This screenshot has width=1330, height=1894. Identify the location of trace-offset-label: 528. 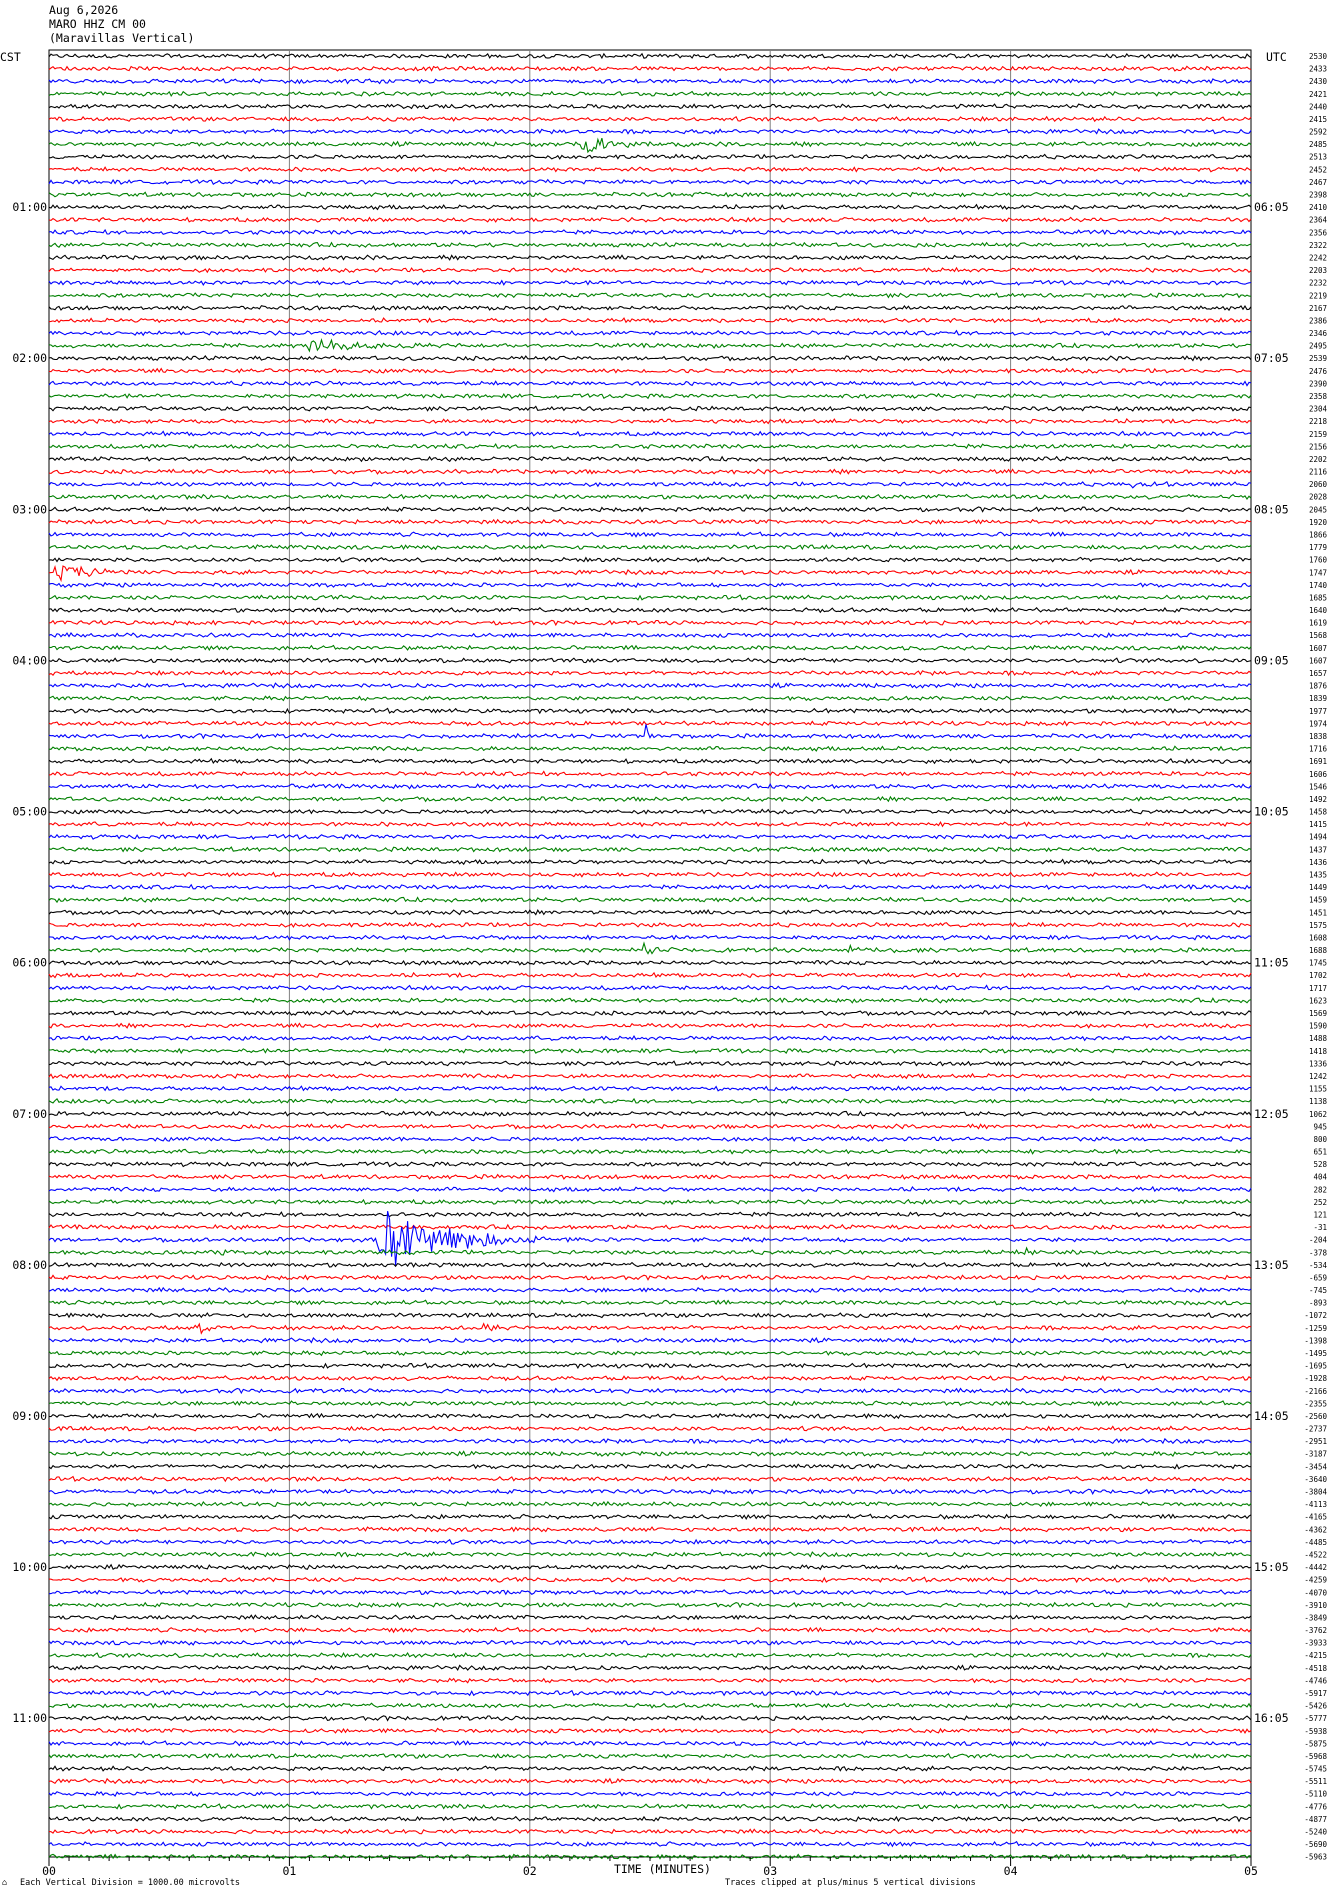
(1320, 1164).